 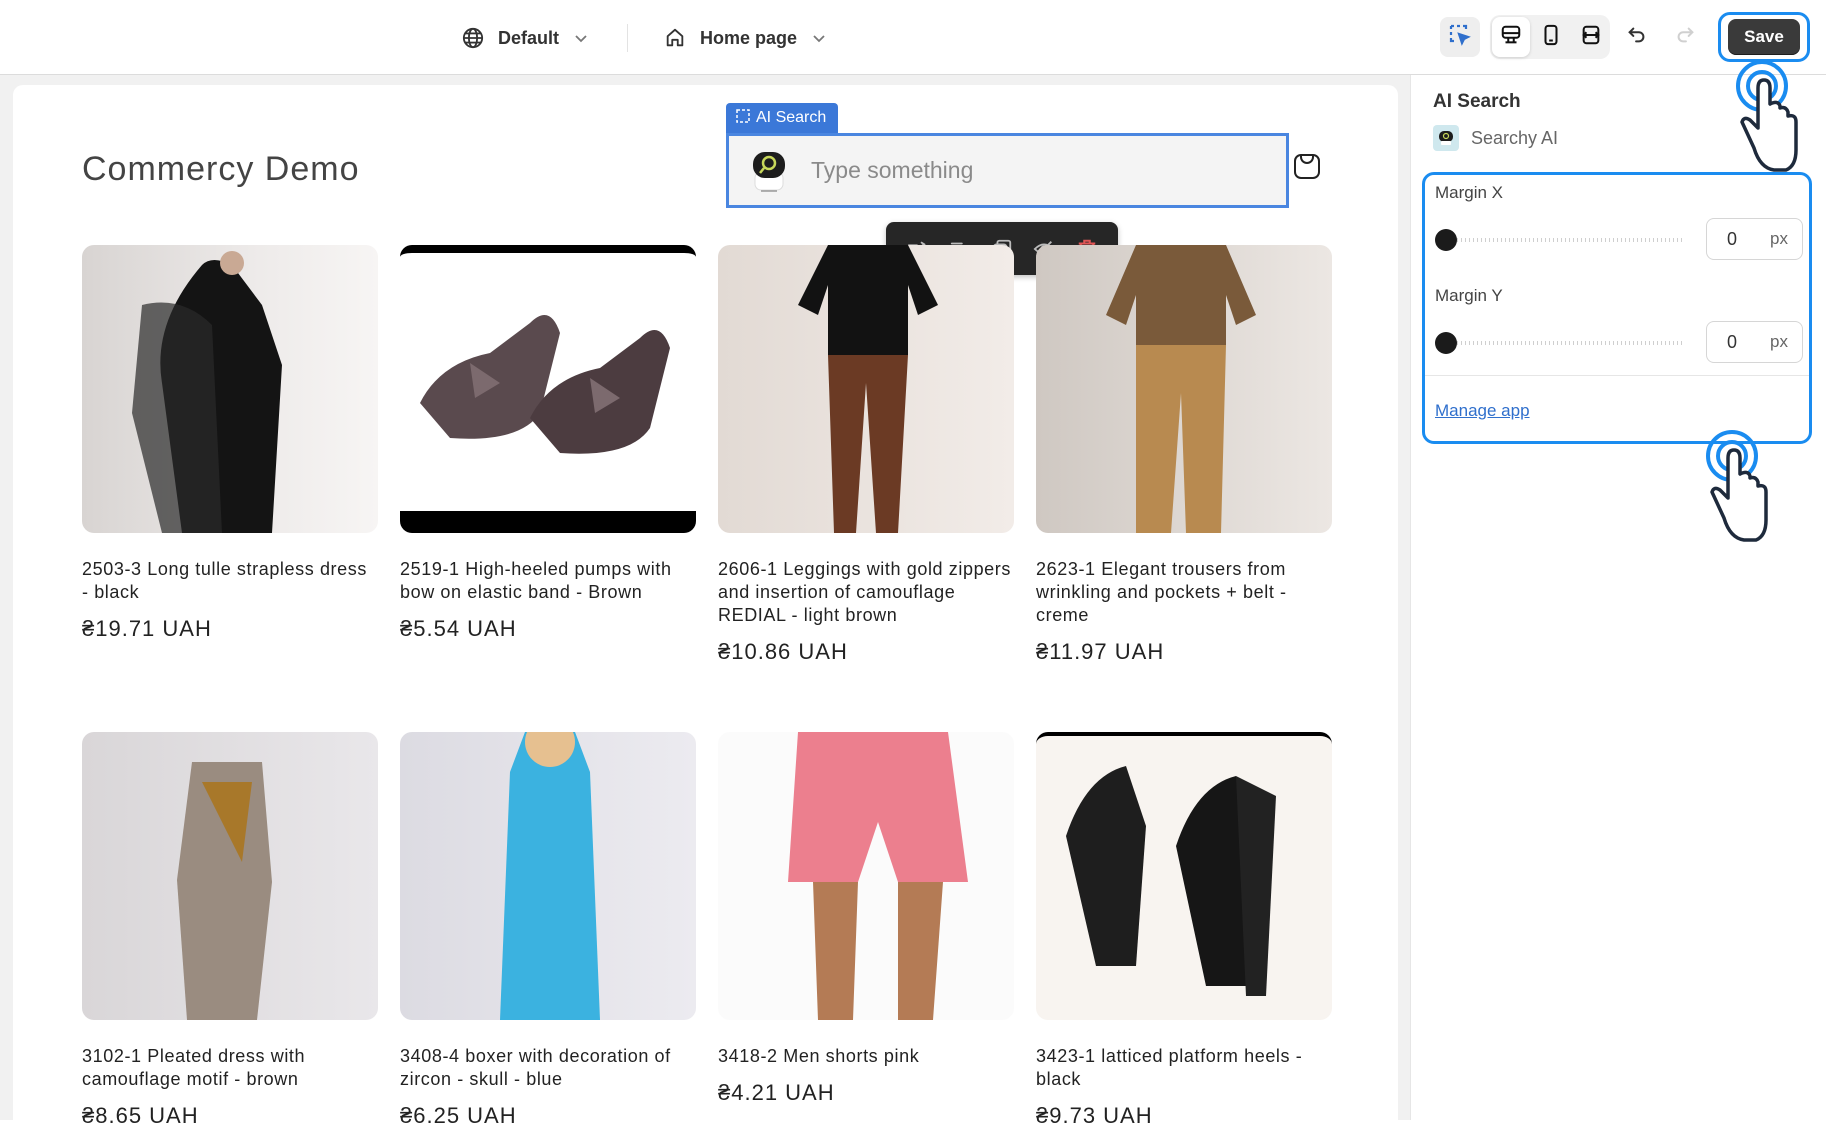 I want to click on margin-y-field: px, so click(x=1754, y=342).